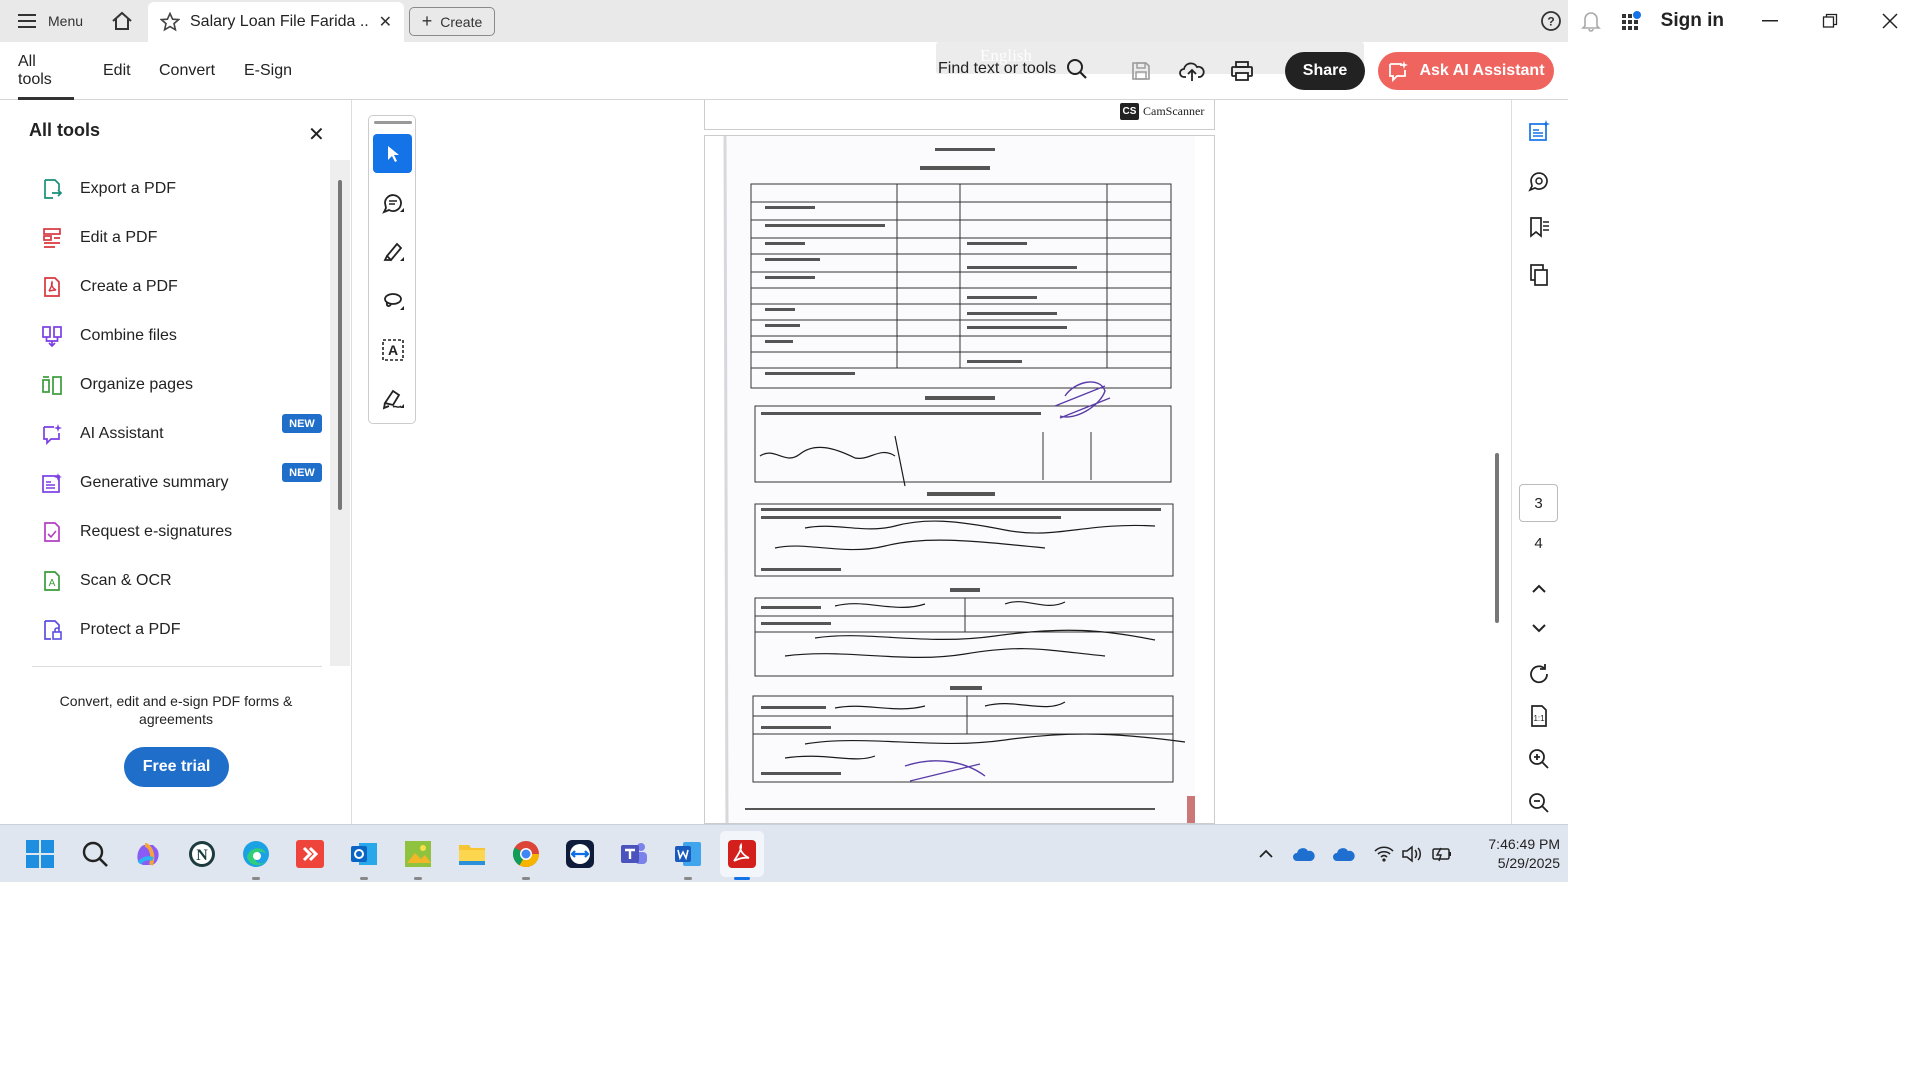 The height and width of the screenshot is (1080, 1920). I want to click on apps-grid-icon, so click(1631, 21).